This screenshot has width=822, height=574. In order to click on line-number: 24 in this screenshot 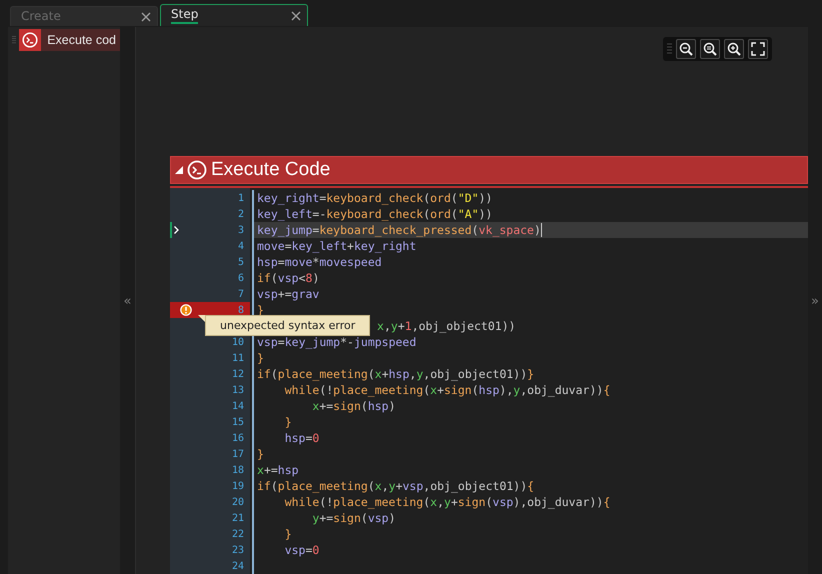, I will do `click(238, 566)`.